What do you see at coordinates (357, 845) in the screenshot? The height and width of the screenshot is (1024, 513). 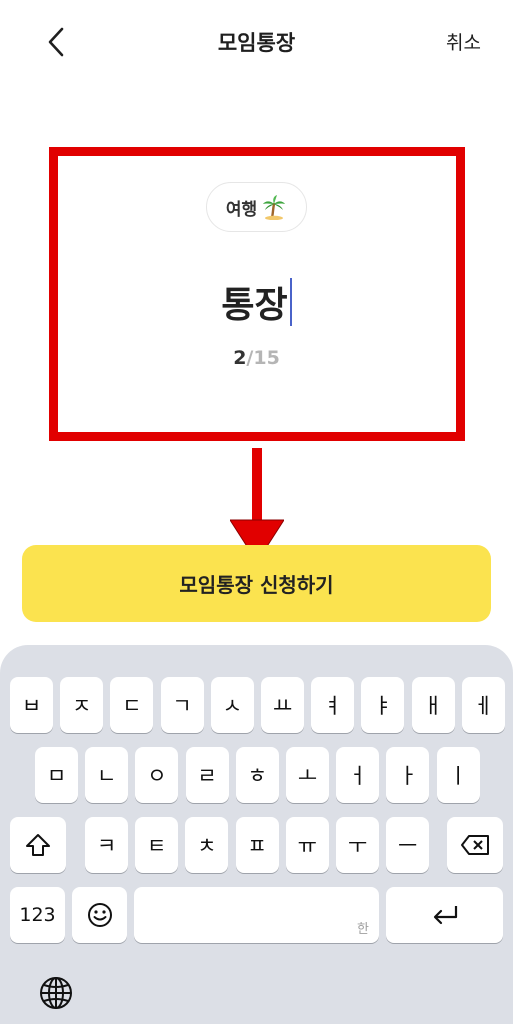 I see `key-row3-5: ㅜ` at bounding box center [357, 845].